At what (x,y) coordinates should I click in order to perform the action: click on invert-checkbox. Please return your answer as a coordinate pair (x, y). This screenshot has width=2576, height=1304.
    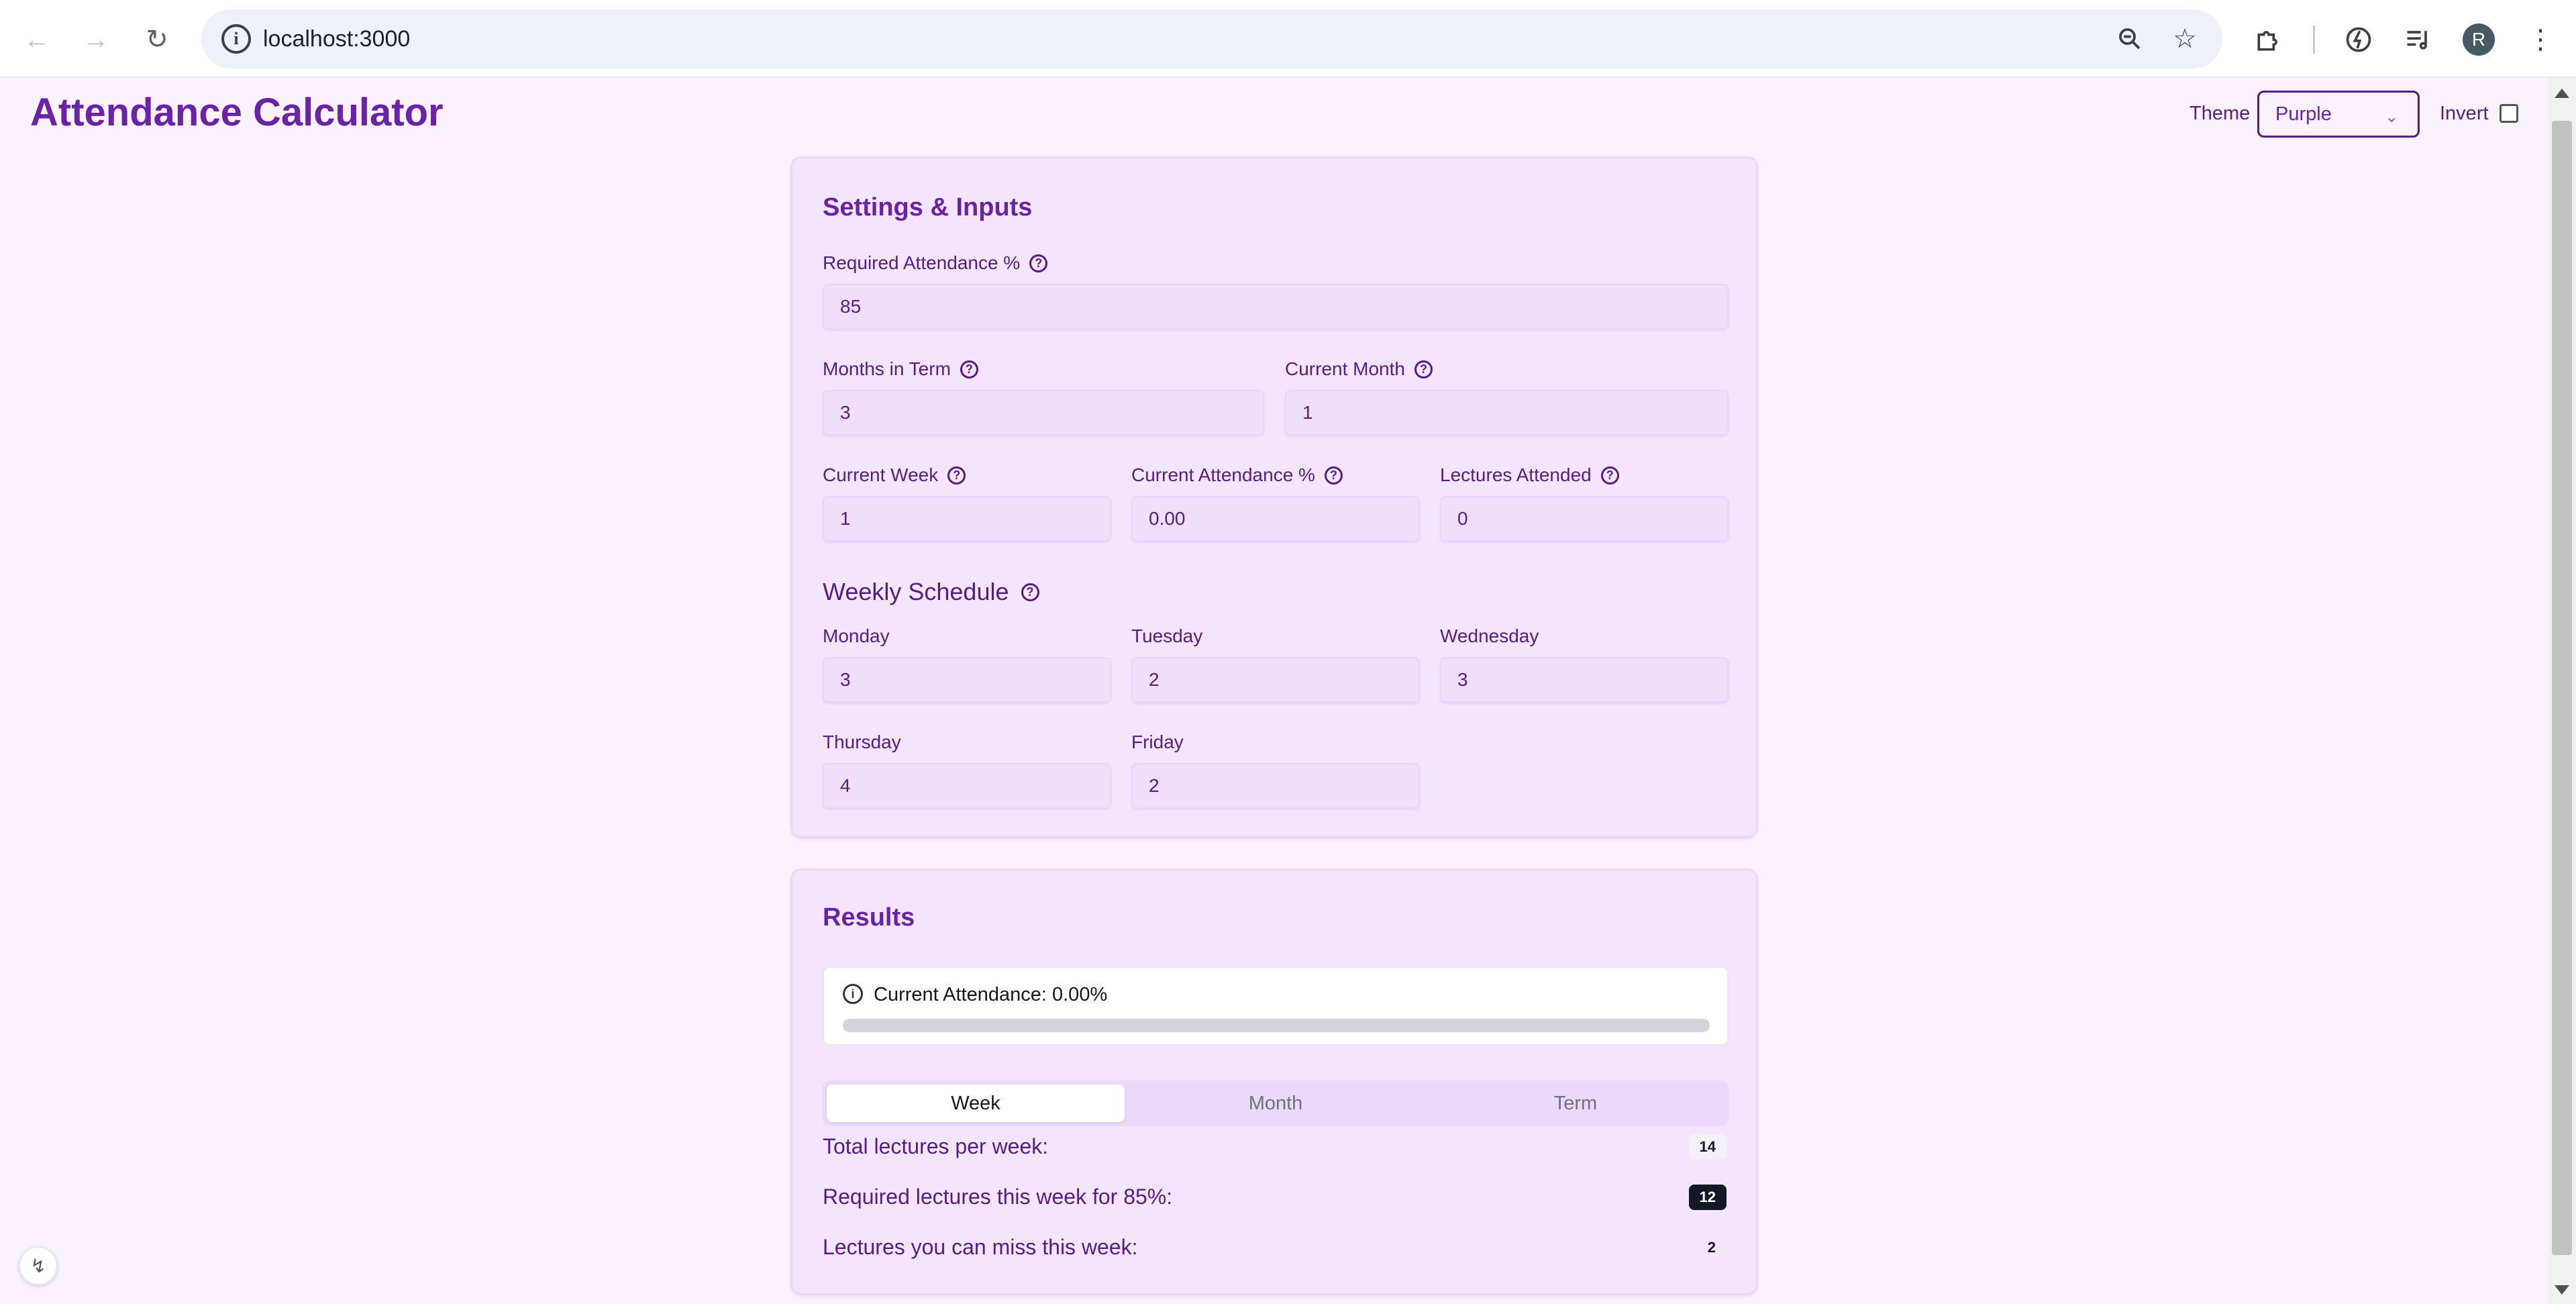
    Looking at the image, I should click on (2509, 113).